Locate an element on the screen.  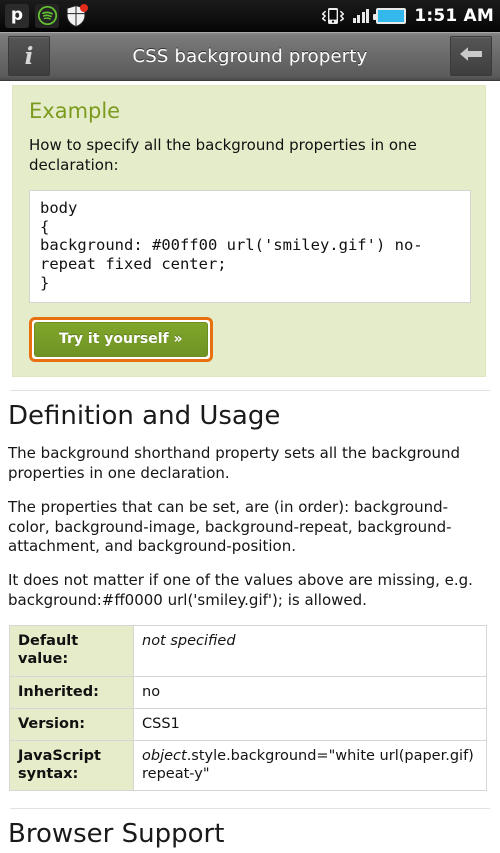
battery-icon is located at coordinates (390, 15).